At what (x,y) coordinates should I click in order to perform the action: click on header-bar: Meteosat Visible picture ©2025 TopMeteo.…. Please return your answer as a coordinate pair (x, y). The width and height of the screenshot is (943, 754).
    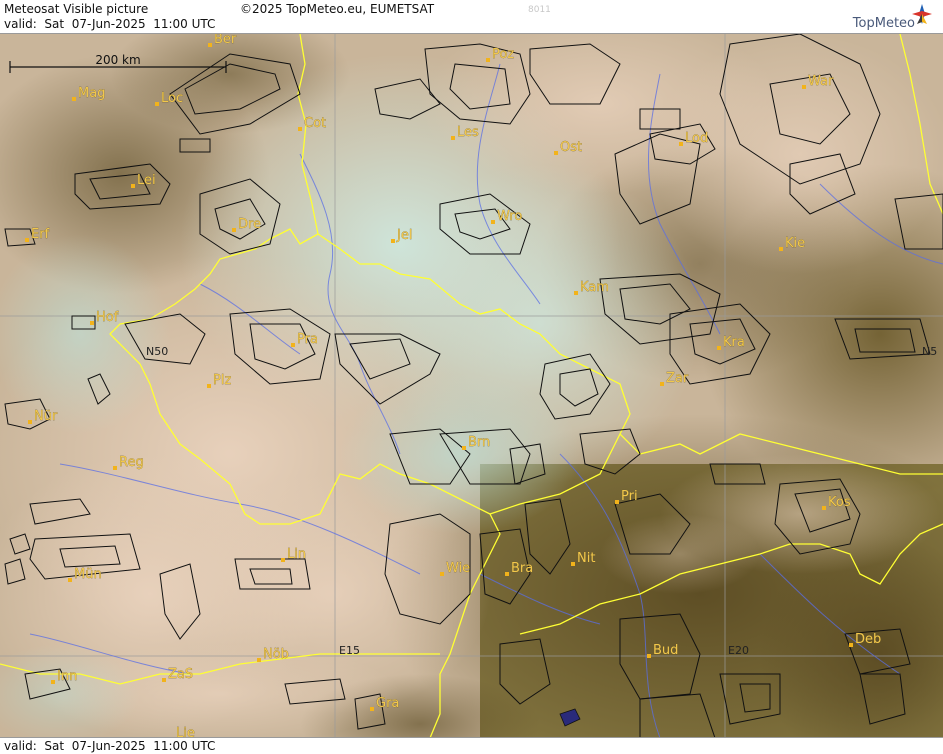
    Looking at the image, I should click on (471, 17).